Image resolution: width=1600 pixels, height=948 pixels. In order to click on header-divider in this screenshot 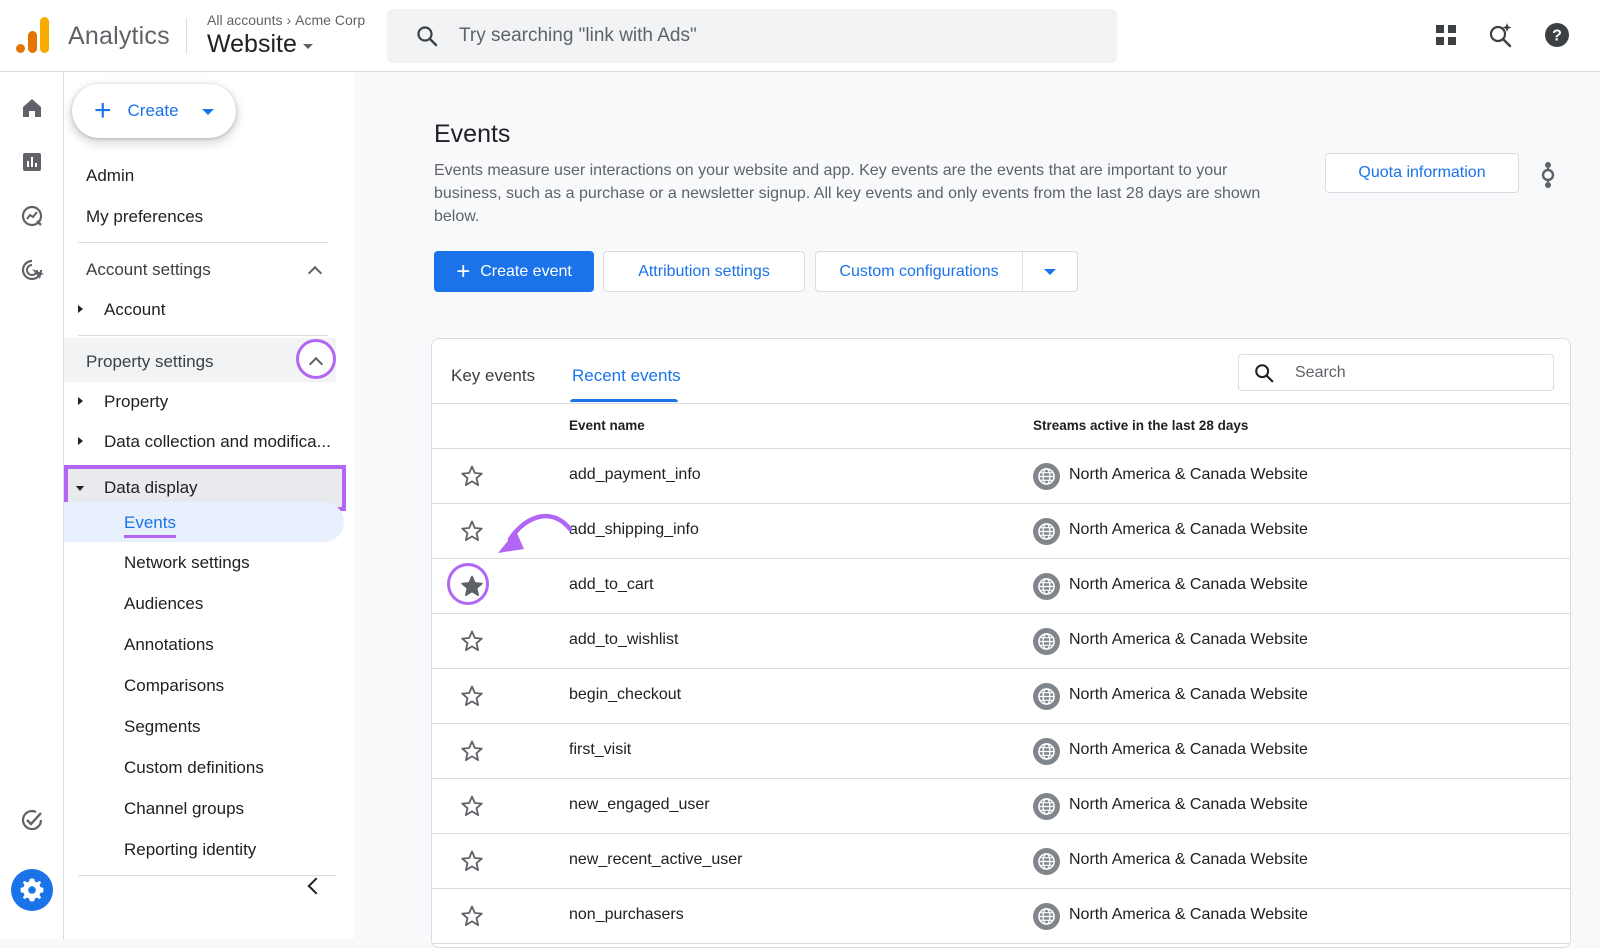, I will do `click(186, 36)`.